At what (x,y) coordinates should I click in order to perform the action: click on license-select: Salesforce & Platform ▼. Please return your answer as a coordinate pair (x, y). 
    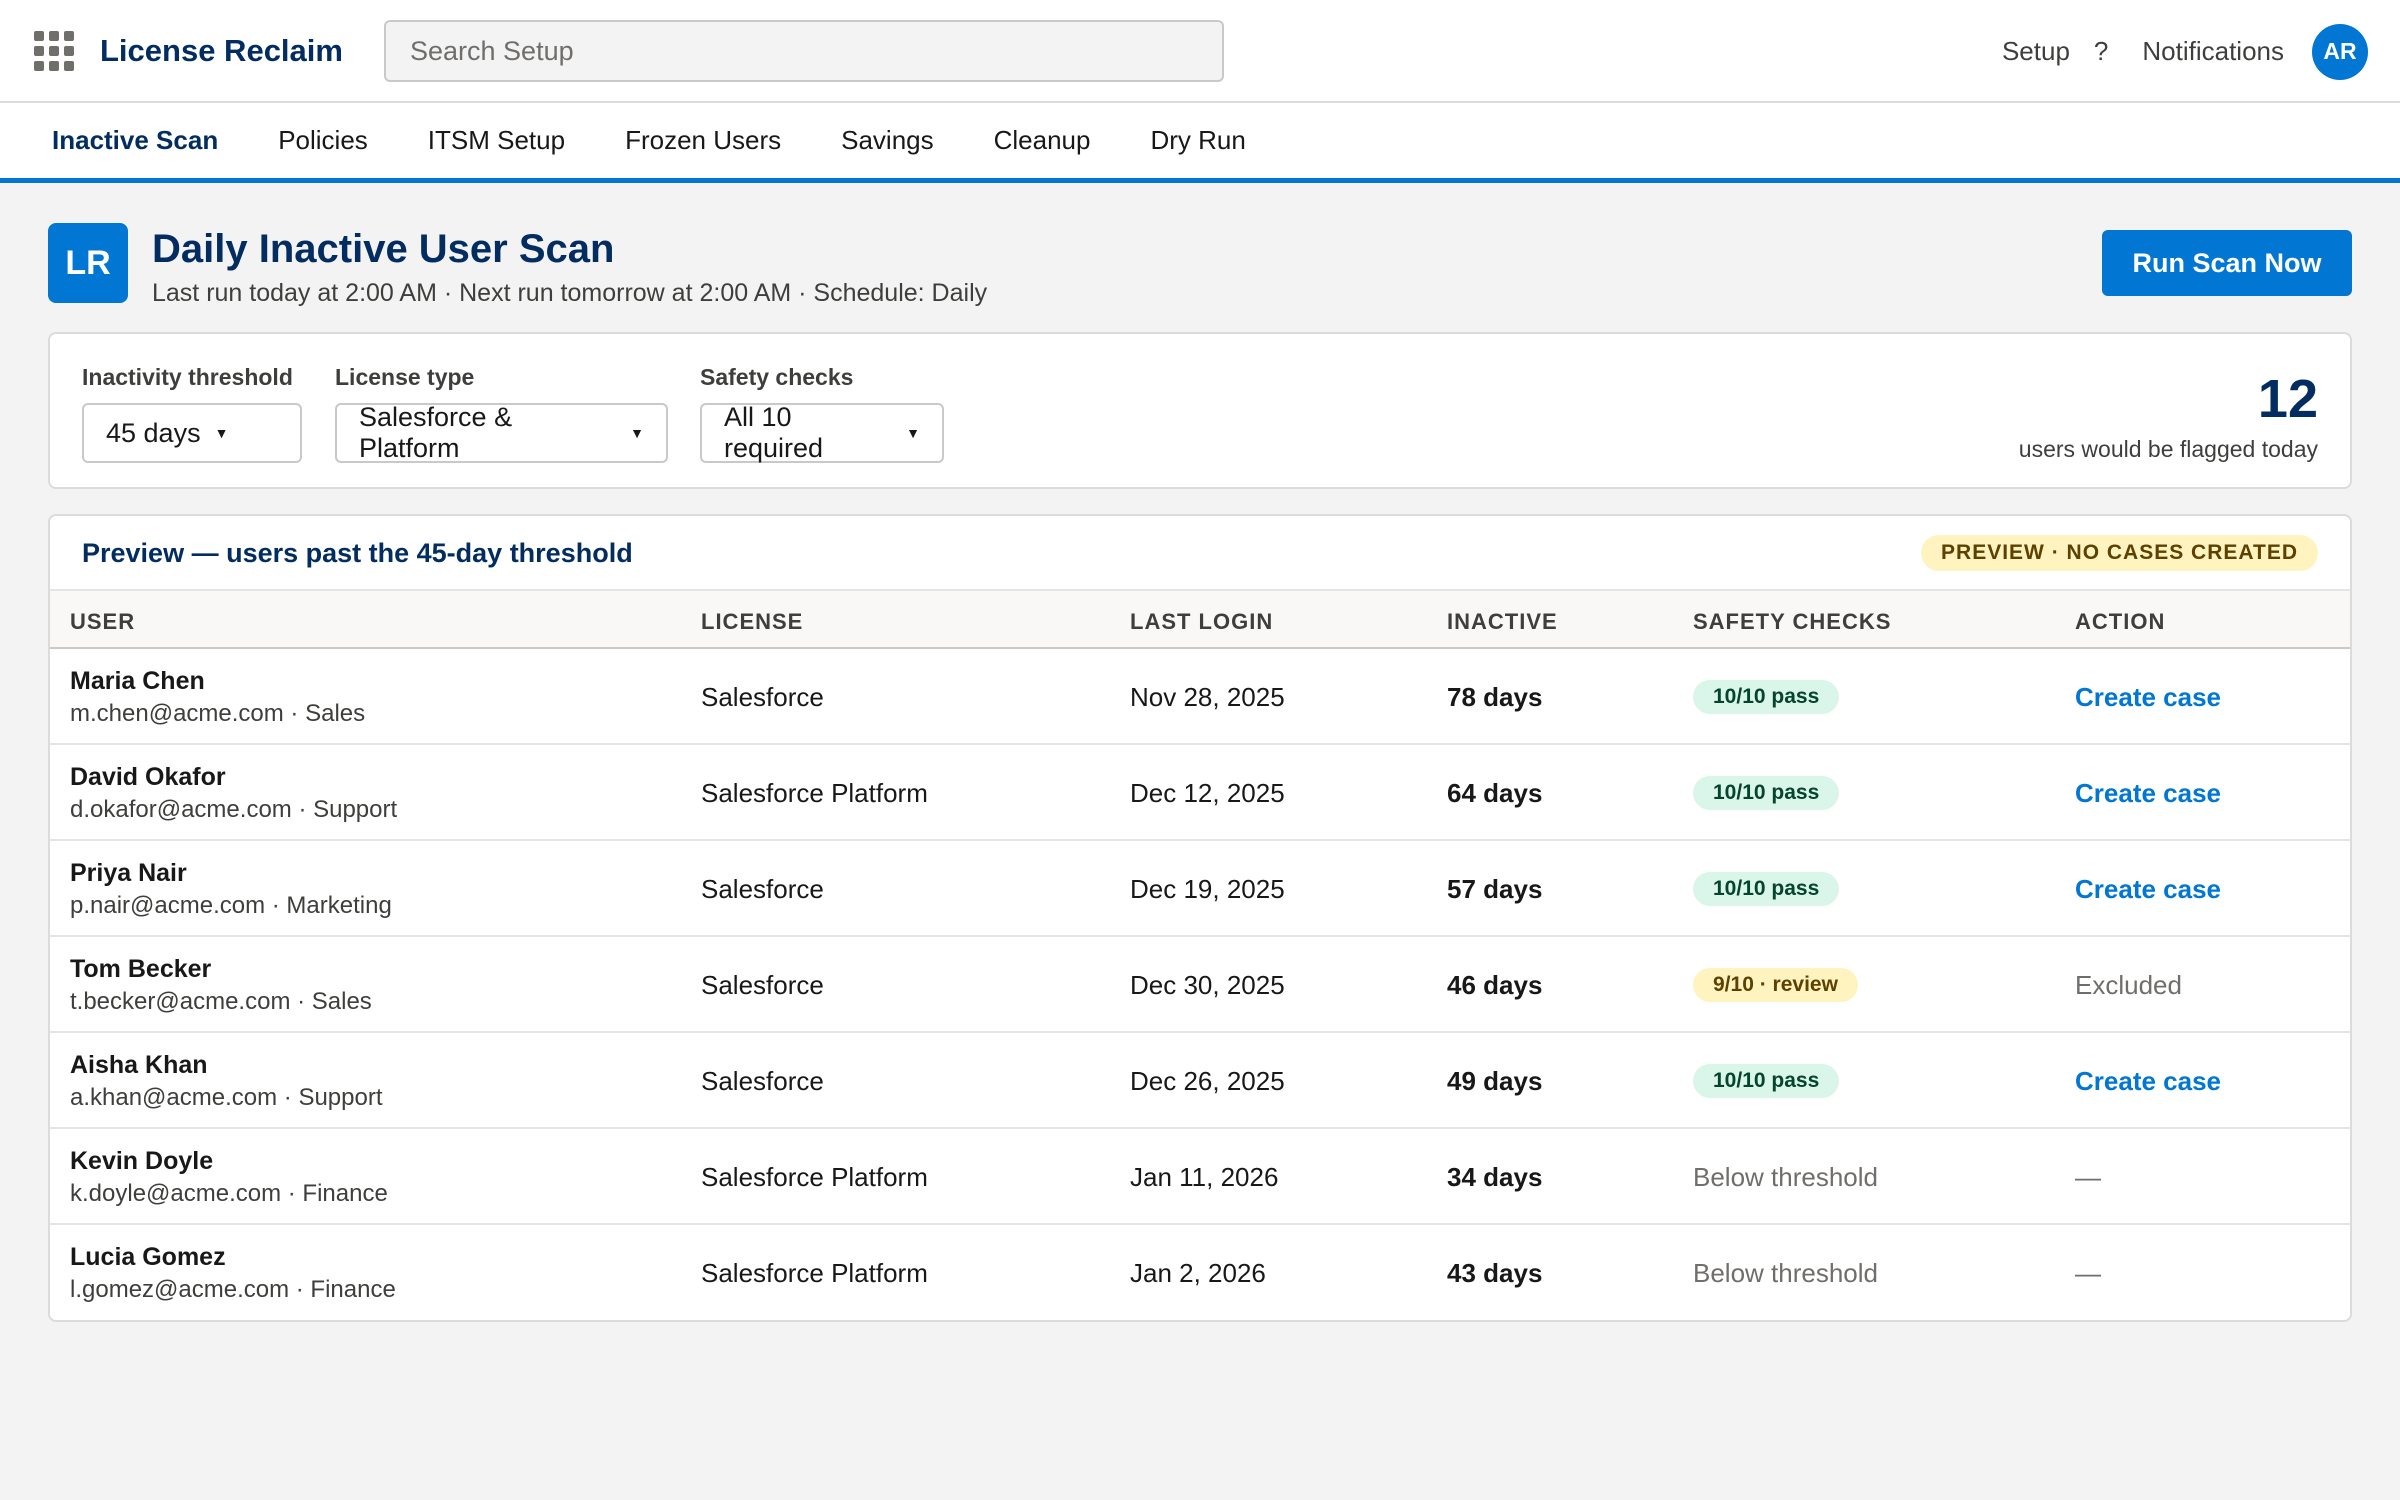
    Looking at the image, I should click on (501, 432).